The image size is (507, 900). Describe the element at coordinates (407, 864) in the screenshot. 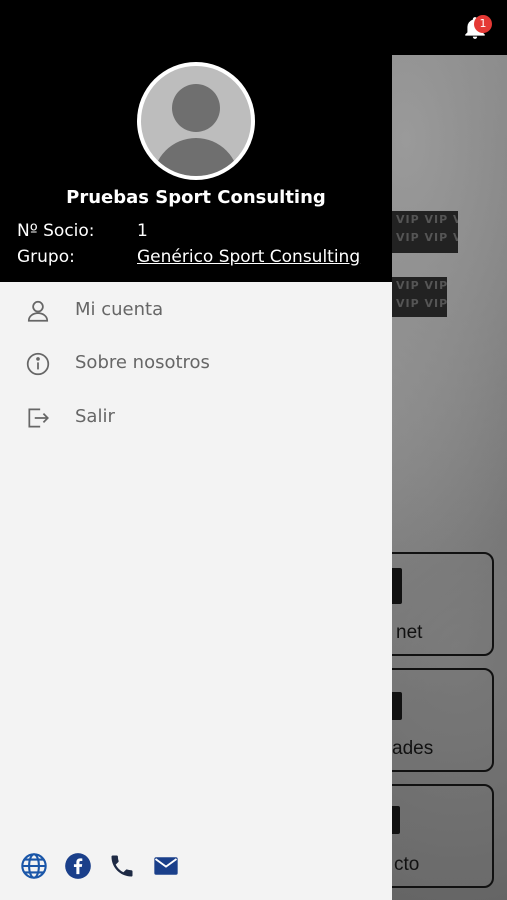

I see `card-label: cto` at that location.